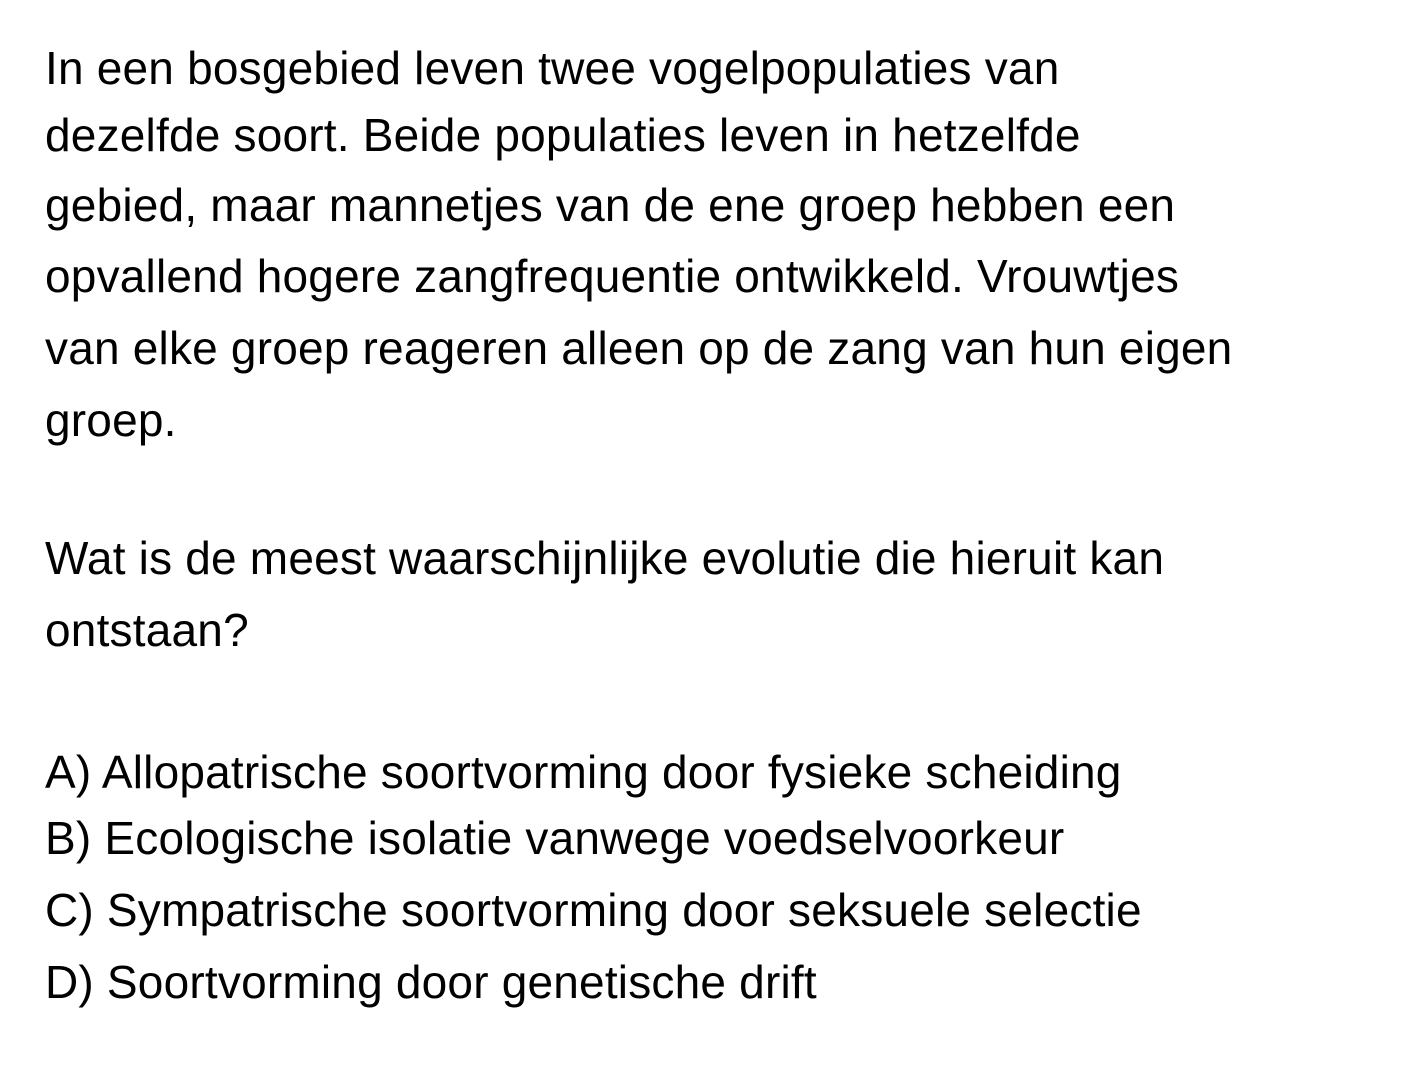 The width and height of the screenshot is (1412, 1082). Describe the element at coordinates (147, 630) in the screenshot. I see `prompt-line: ontstaan?` at that location.